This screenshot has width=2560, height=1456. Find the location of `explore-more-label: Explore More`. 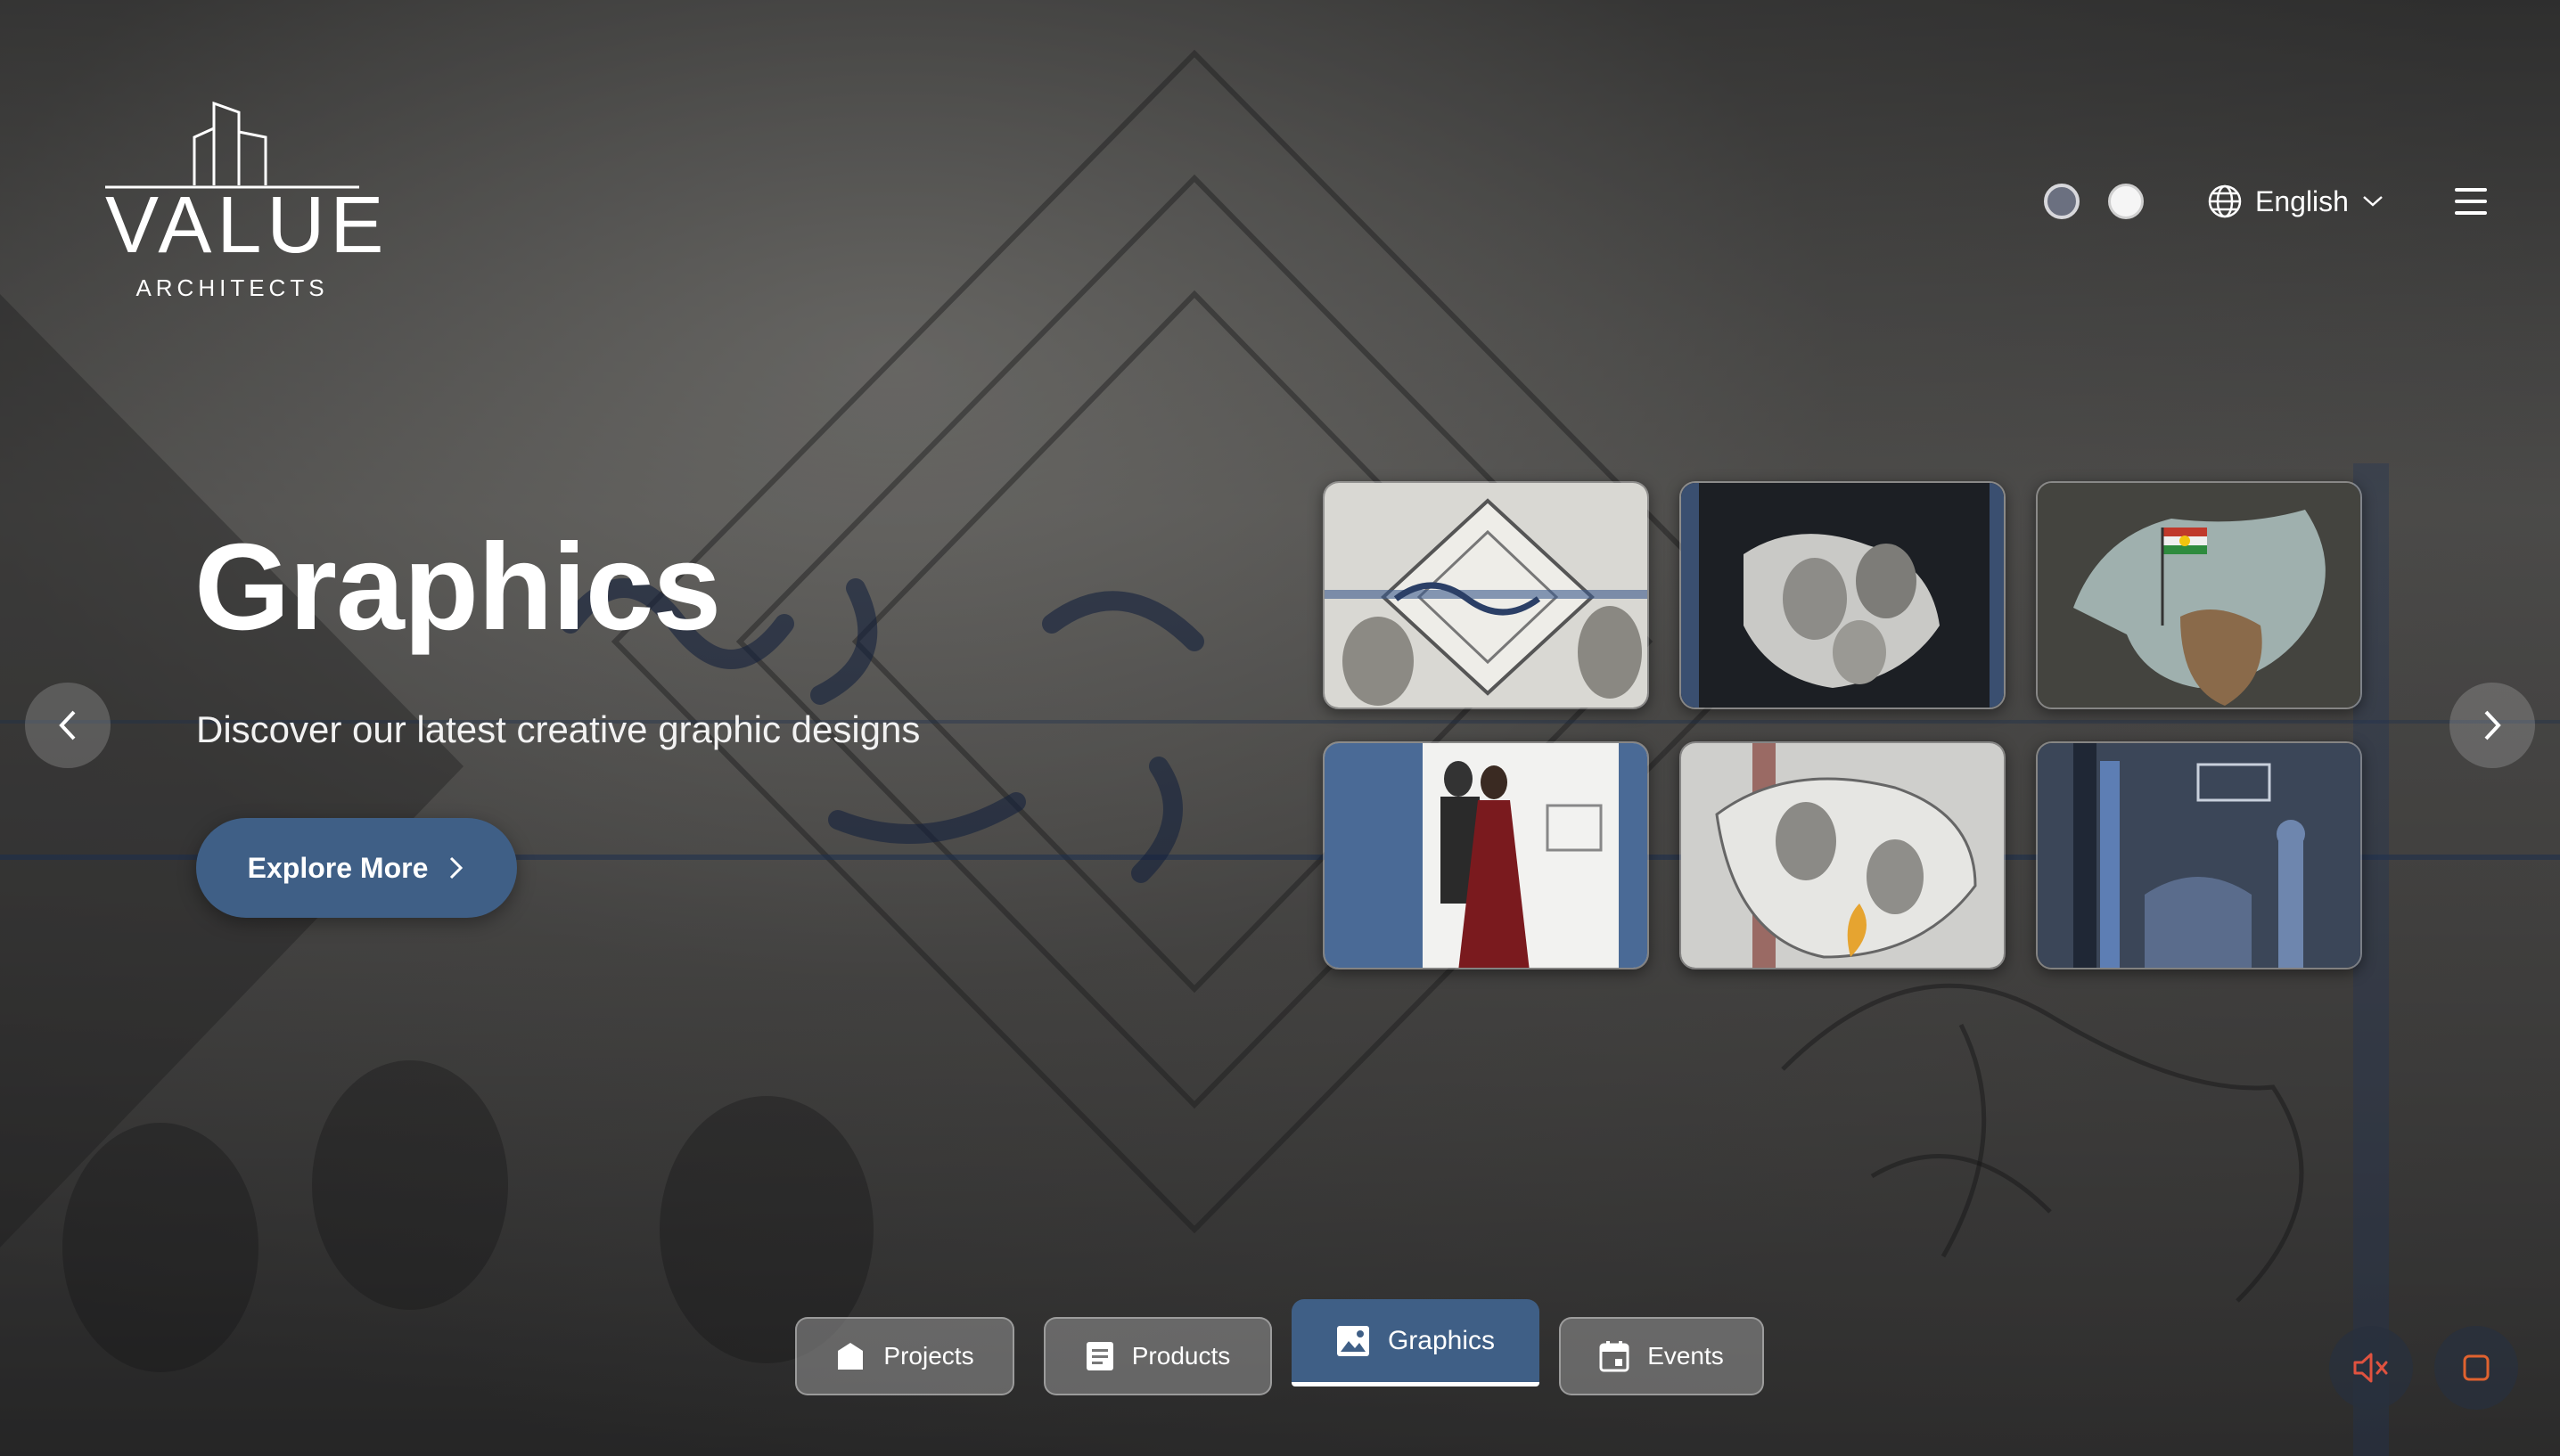

explore-more-label: Explore More is located at coordinates (338, 867).